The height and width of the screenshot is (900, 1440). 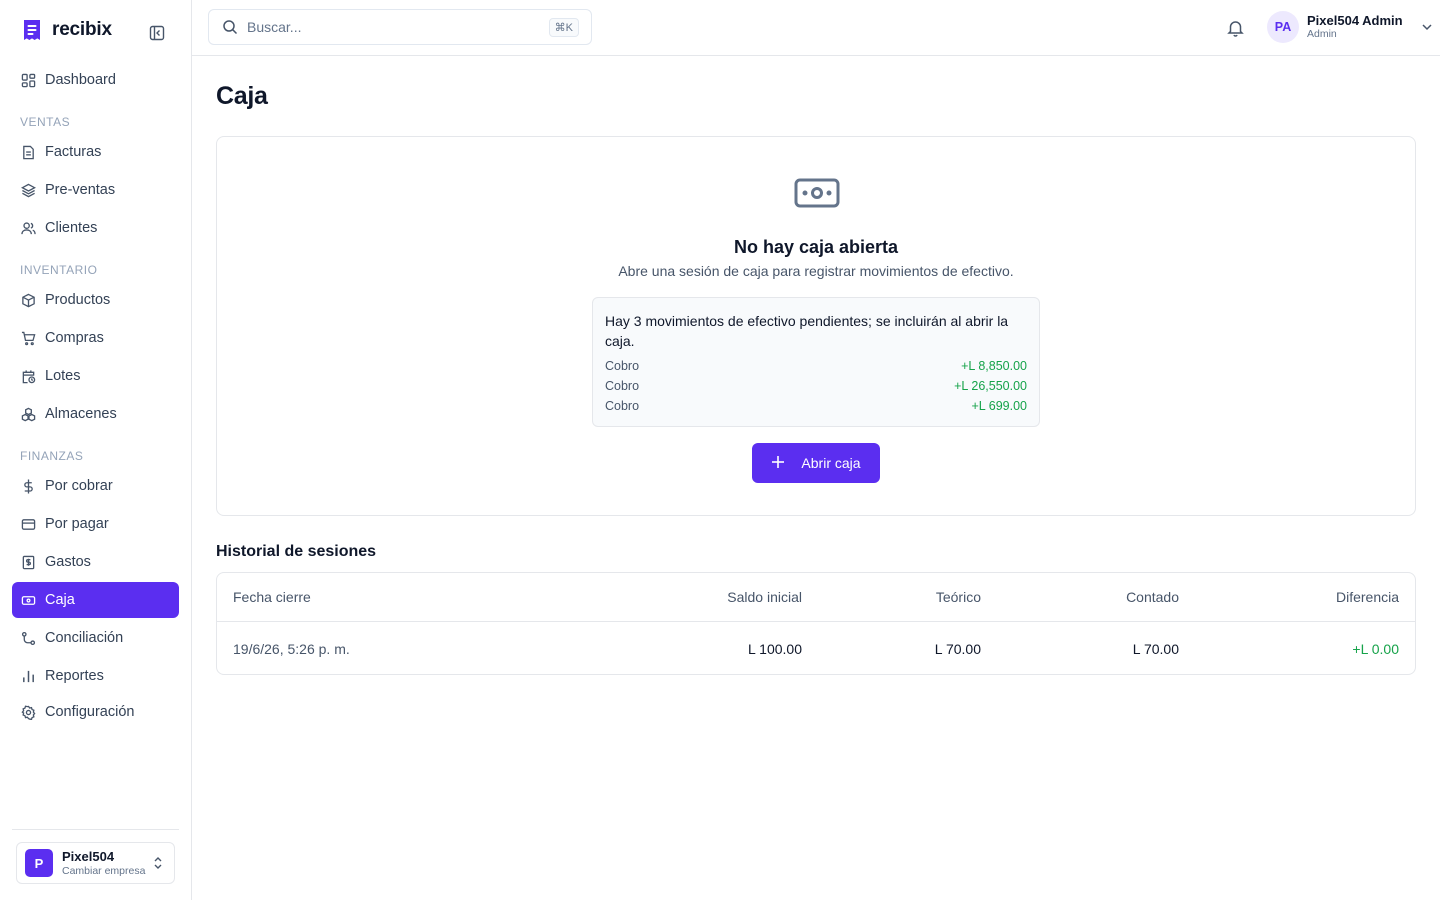 I want to click on company-switcher: P Pixel504 Cambiar empresa, so click(x=95, y=863).